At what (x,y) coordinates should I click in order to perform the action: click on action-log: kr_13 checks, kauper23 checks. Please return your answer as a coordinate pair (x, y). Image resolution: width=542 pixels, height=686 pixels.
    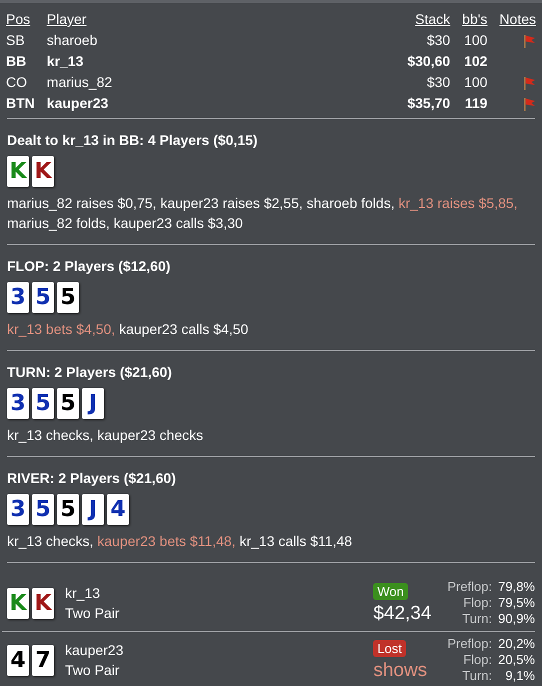
    Looking at the image, I should click on (105, 435).